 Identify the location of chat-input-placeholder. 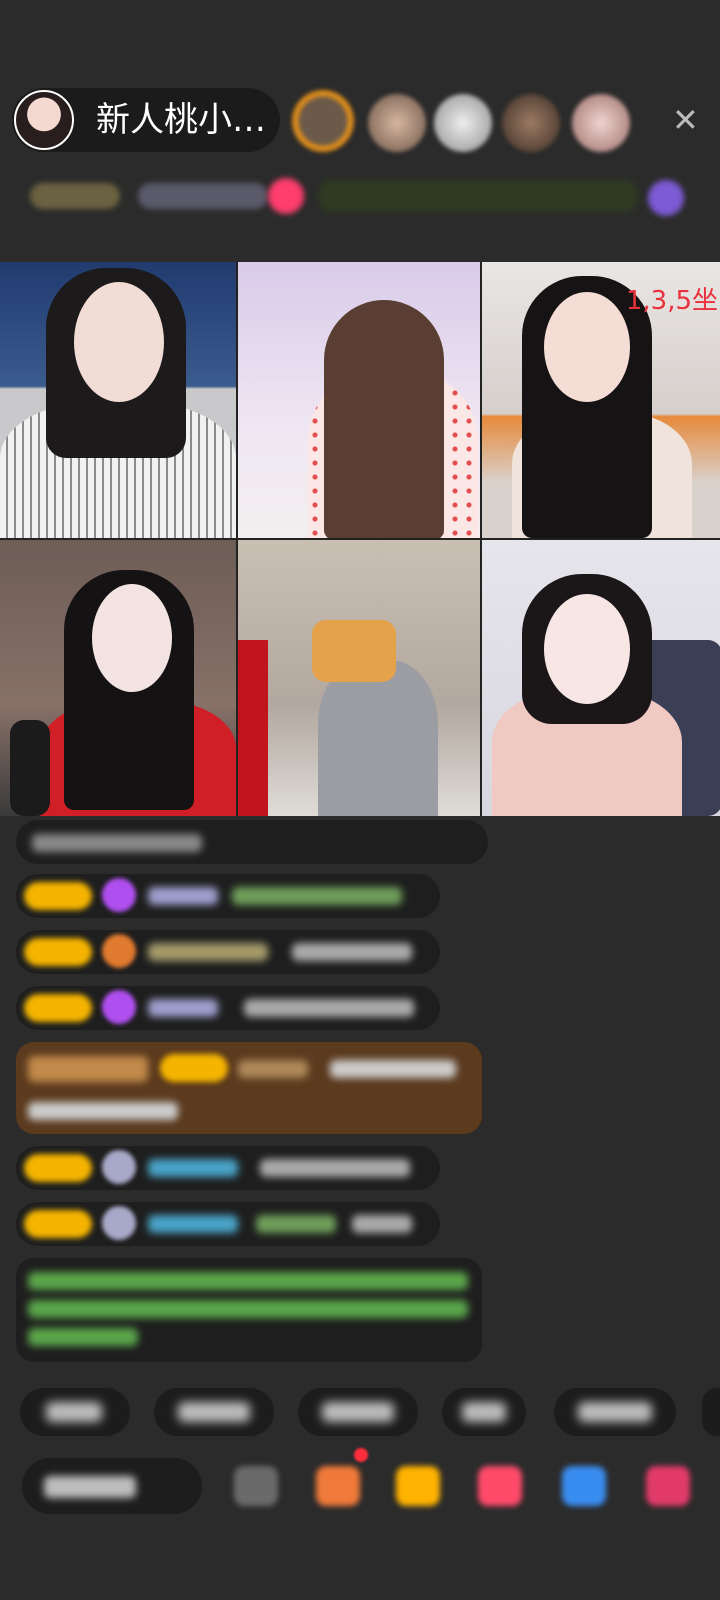
(90, 1487).